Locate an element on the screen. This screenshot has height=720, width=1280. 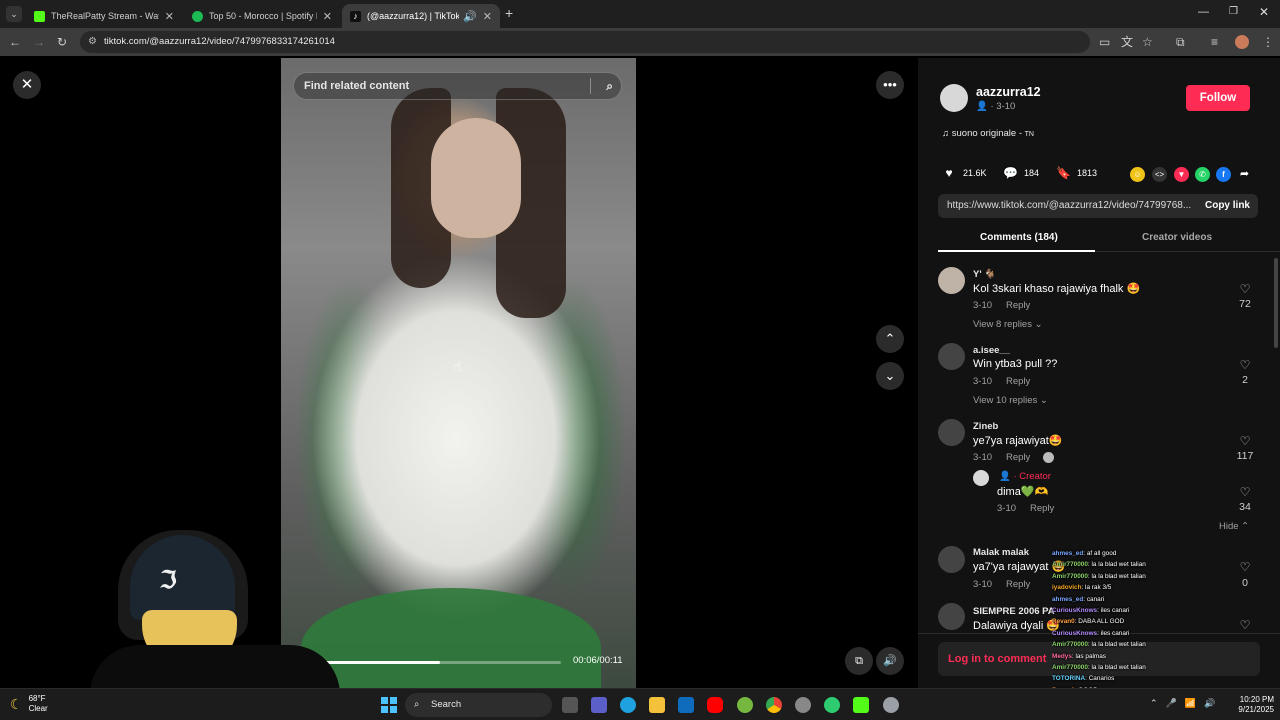
facebook-icon: f is located at coordinates (1223, 174).